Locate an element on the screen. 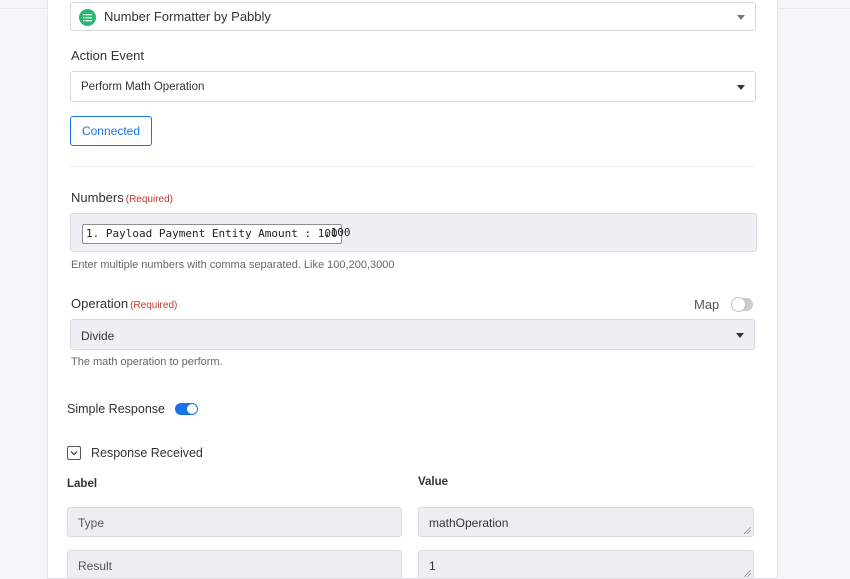 This screenshot has height=579, width=850. operation-value: Divide is located at coordinates (98, 336).